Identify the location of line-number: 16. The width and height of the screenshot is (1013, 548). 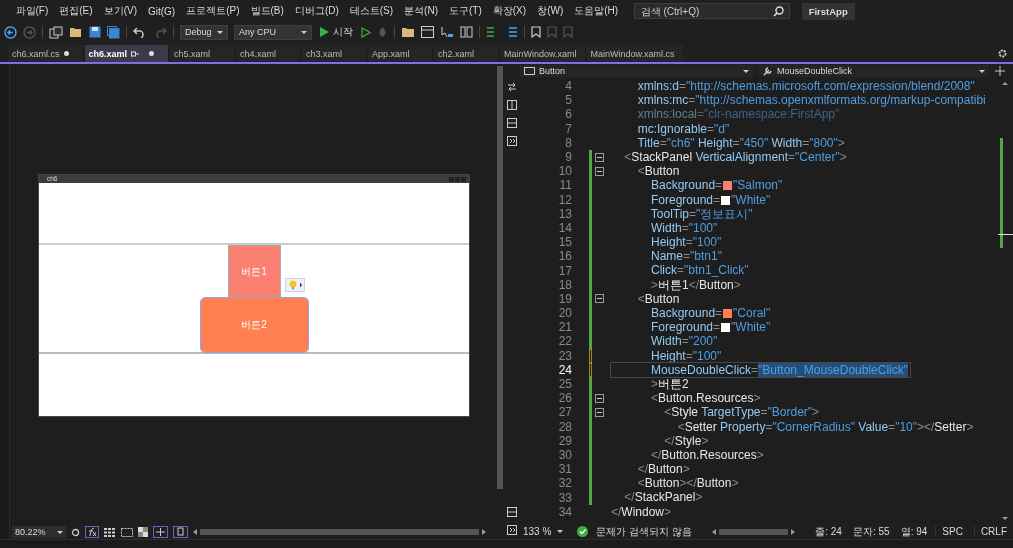
(564, 256).